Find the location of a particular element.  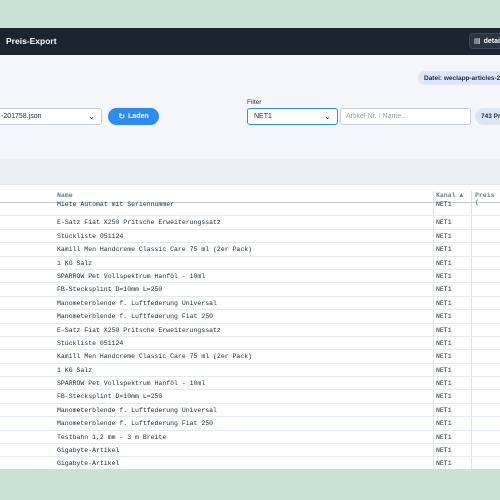

table-row: Testbahn 1,2 mm - 3 m Breite NET1 is located at coordinates (250, 438).